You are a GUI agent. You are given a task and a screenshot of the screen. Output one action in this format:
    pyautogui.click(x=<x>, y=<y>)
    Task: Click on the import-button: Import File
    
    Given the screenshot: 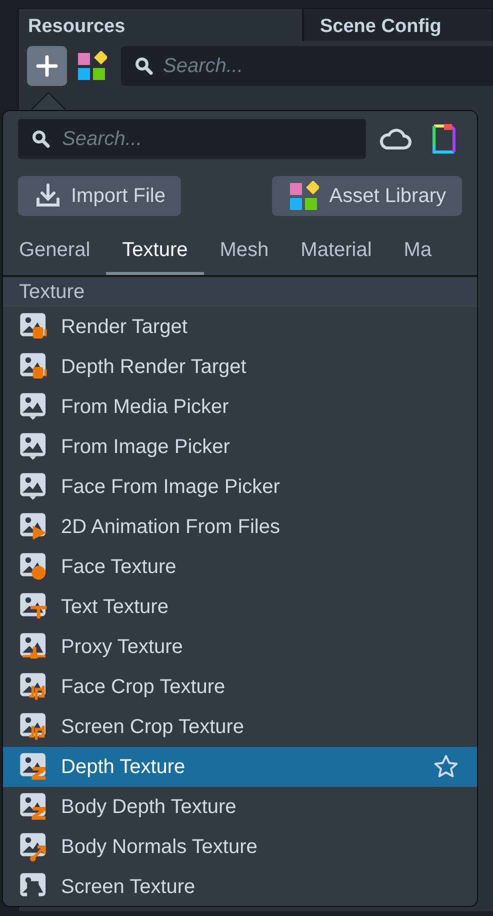 What is the action you would take?
    pyautogui.click(x=100, y=196)
    